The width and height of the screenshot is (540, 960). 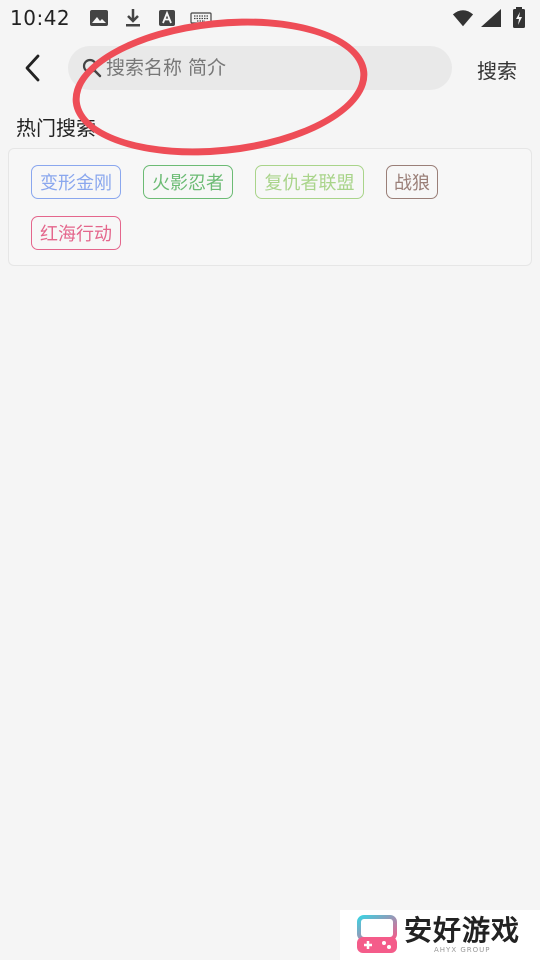 I want to click on hot-tag-2: 火影忍者, so click(x=188, y=182).